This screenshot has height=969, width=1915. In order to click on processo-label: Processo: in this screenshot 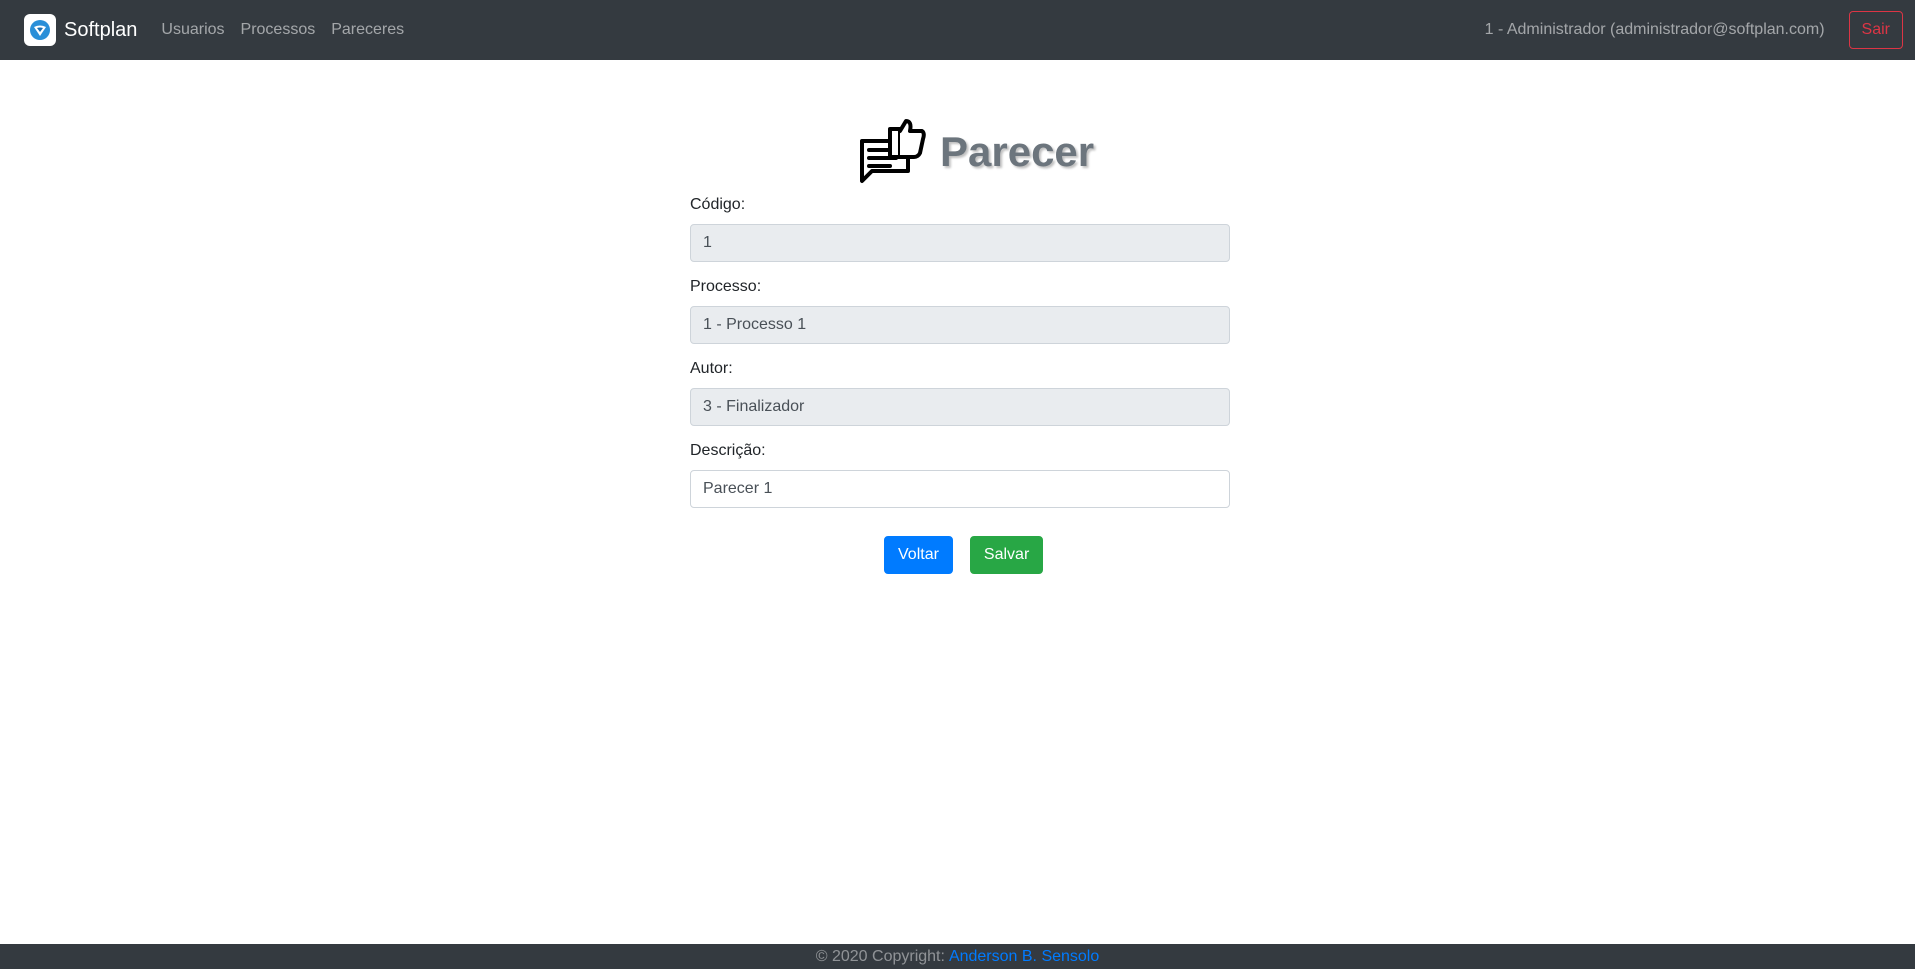, I will do `click(726, 286)`.